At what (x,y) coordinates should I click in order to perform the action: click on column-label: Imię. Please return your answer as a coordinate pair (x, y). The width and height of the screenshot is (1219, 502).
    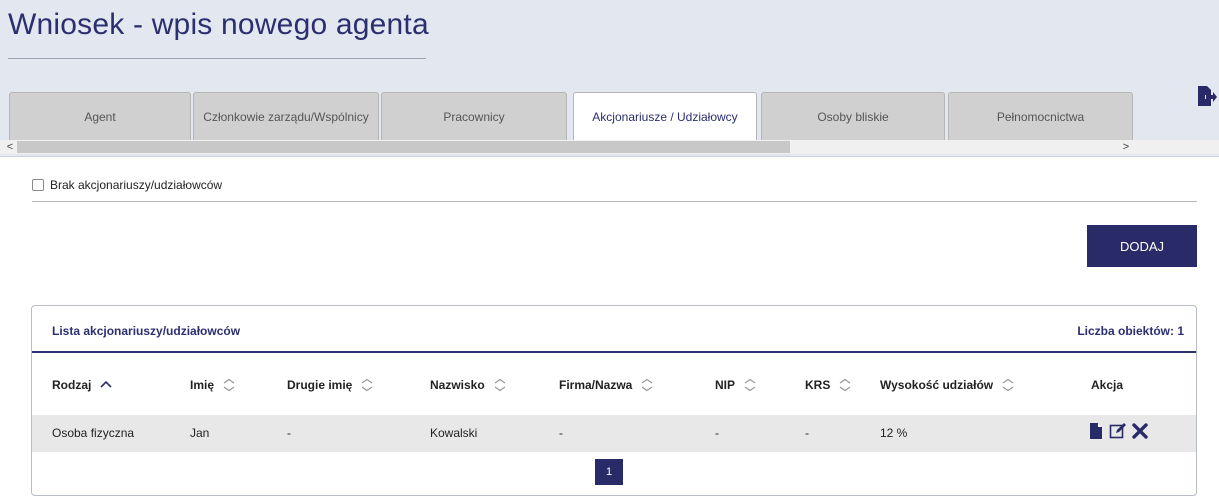
    Looking at the image, I should click on (202, 385).